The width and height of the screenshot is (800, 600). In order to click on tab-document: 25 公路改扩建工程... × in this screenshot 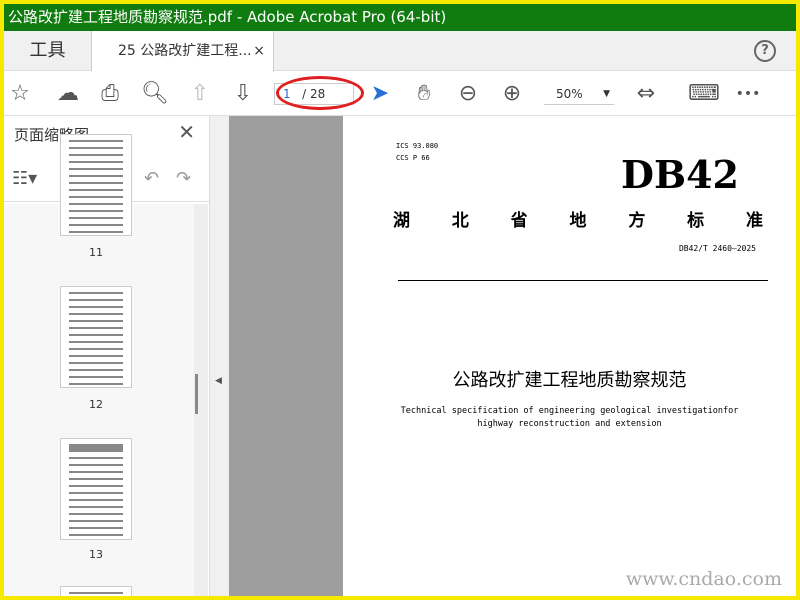, I will do `click(183, 51)`.